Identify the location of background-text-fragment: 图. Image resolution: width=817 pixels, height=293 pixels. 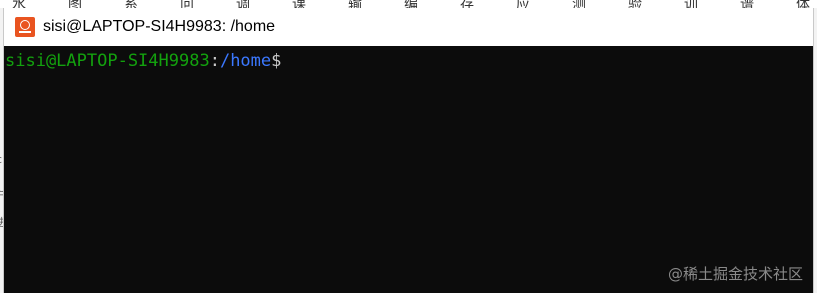
(75, 4).